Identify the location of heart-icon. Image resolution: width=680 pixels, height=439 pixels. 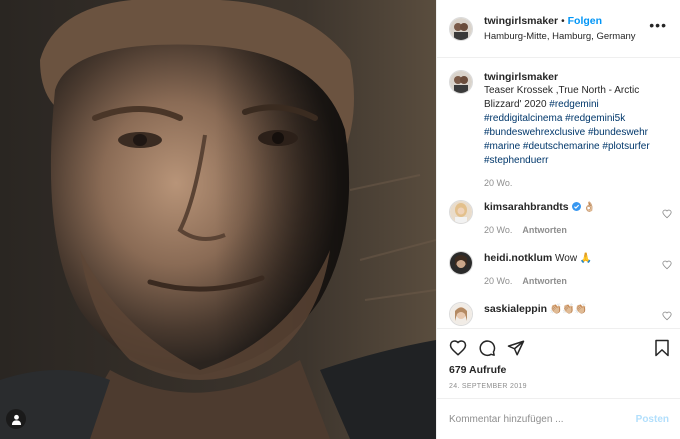
(458, 348).